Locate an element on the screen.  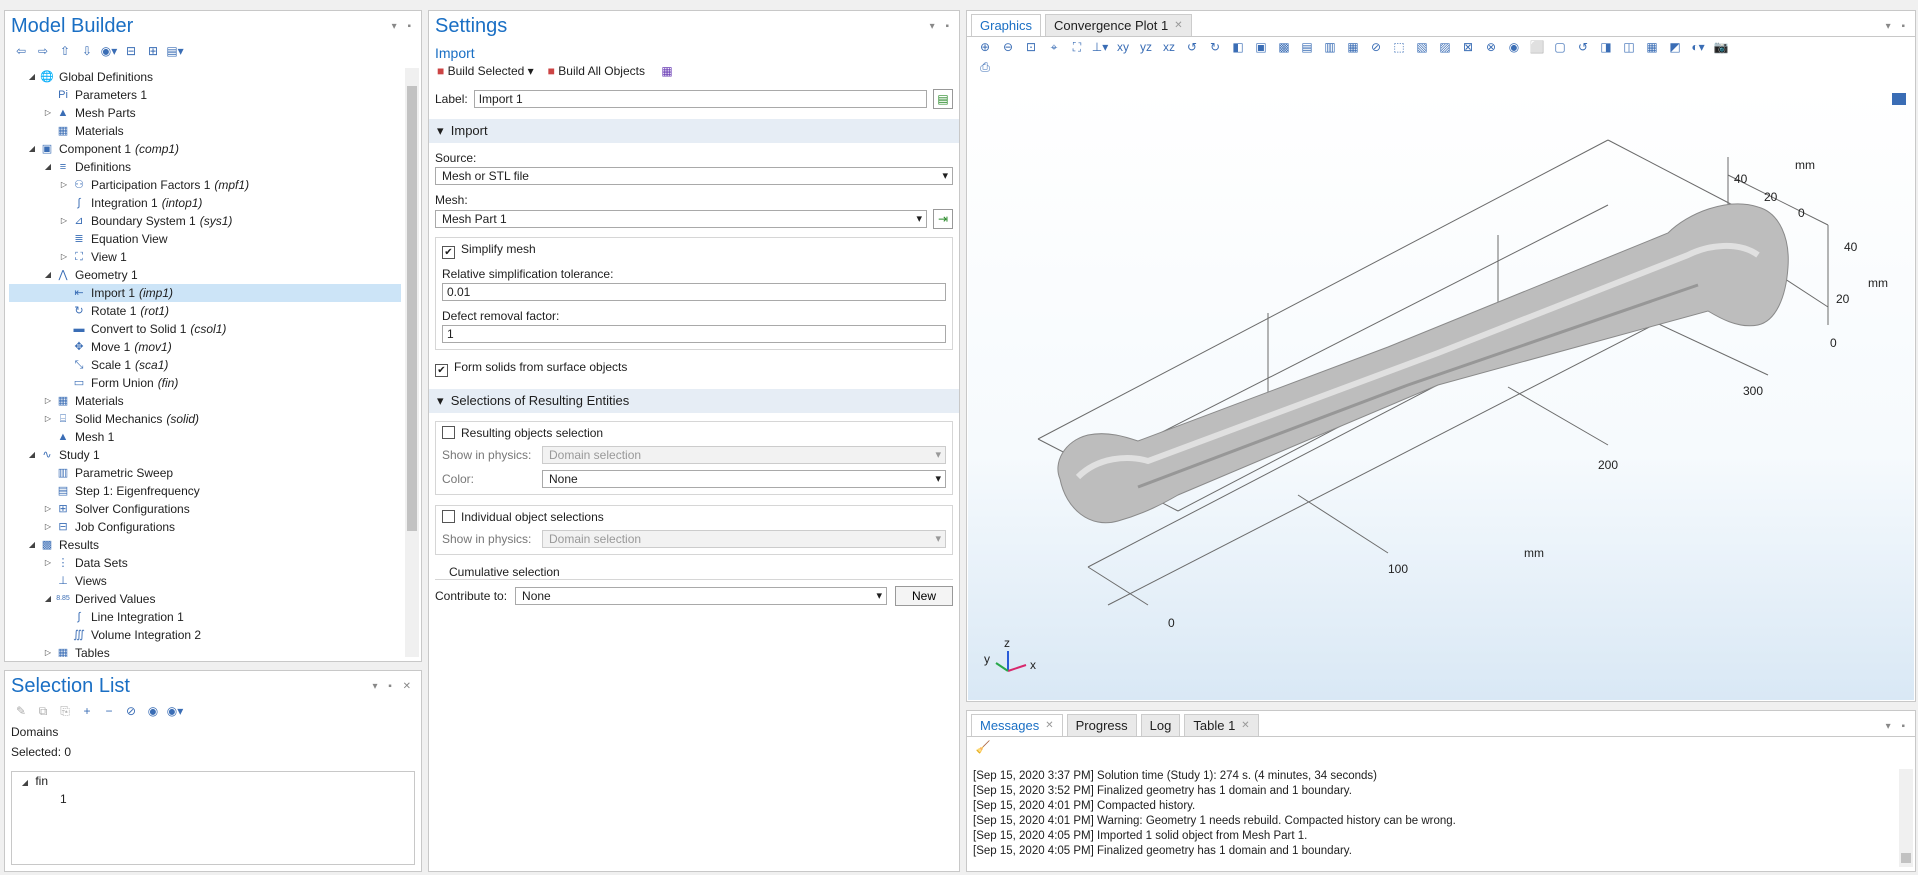
screenshot-icon: 📷 is located at coordinates (1721, 47).